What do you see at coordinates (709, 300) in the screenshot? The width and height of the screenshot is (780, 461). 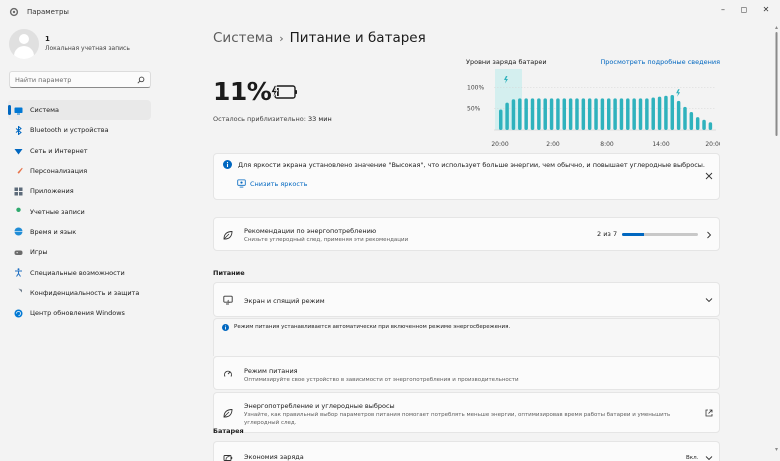 I see `chevron-down-icon` at bounding box center [709, 300].